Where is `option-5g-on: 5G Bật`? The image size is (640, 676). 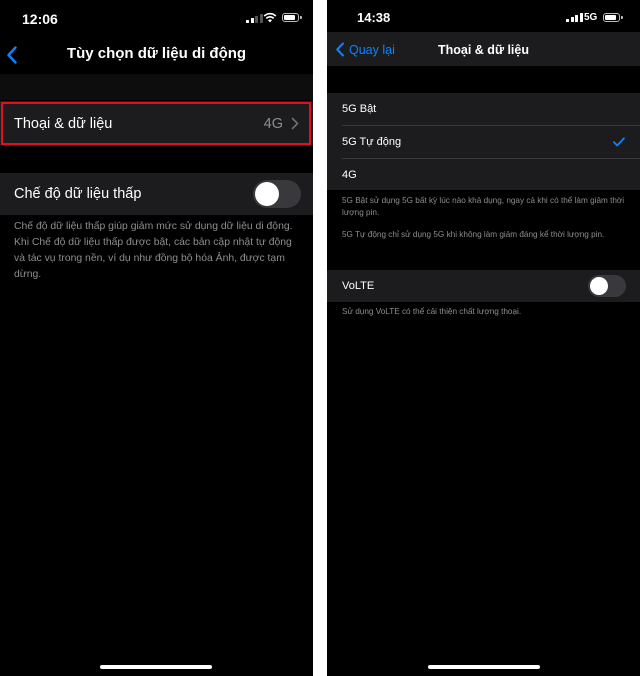 option-5g-on: 5G Bật is located at coordinates (483, 109).